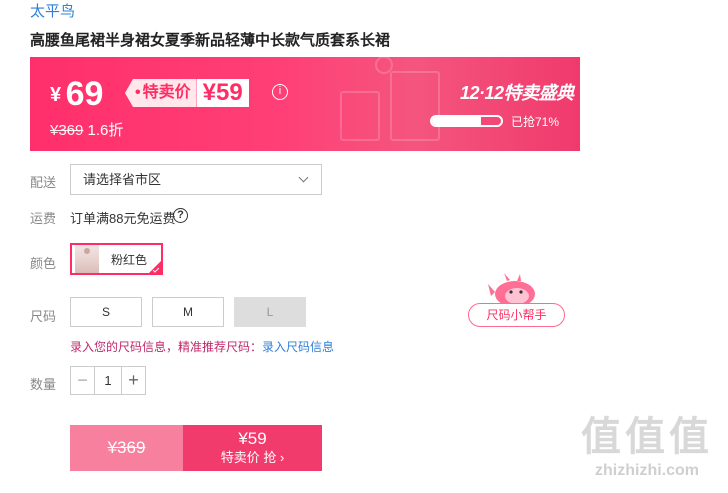 The width and height of the screenshot is (728, 493). What do you see at coordinates (210, 40) in the screenshot?
I see `product-title: 高腰鱼尾裙半身裙女夏季新品轻薄中长款气质套系长裙` at bounding box center [210, 40].